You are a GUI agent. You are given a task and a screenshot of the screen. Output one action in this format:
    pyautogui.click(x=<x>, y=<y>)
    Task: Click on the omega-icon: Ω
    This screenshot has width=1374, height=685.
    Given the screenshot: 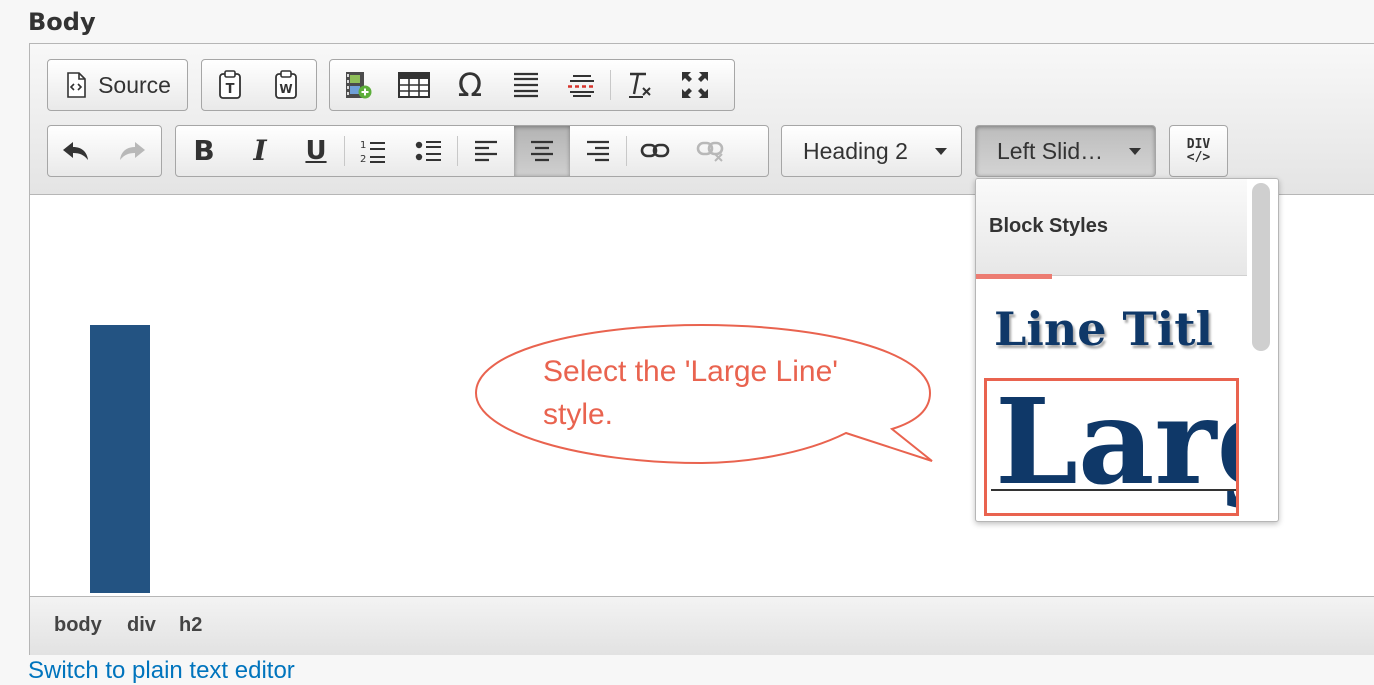 What is the action you would take?
    pyautogui.click(x=470, y=85)
    